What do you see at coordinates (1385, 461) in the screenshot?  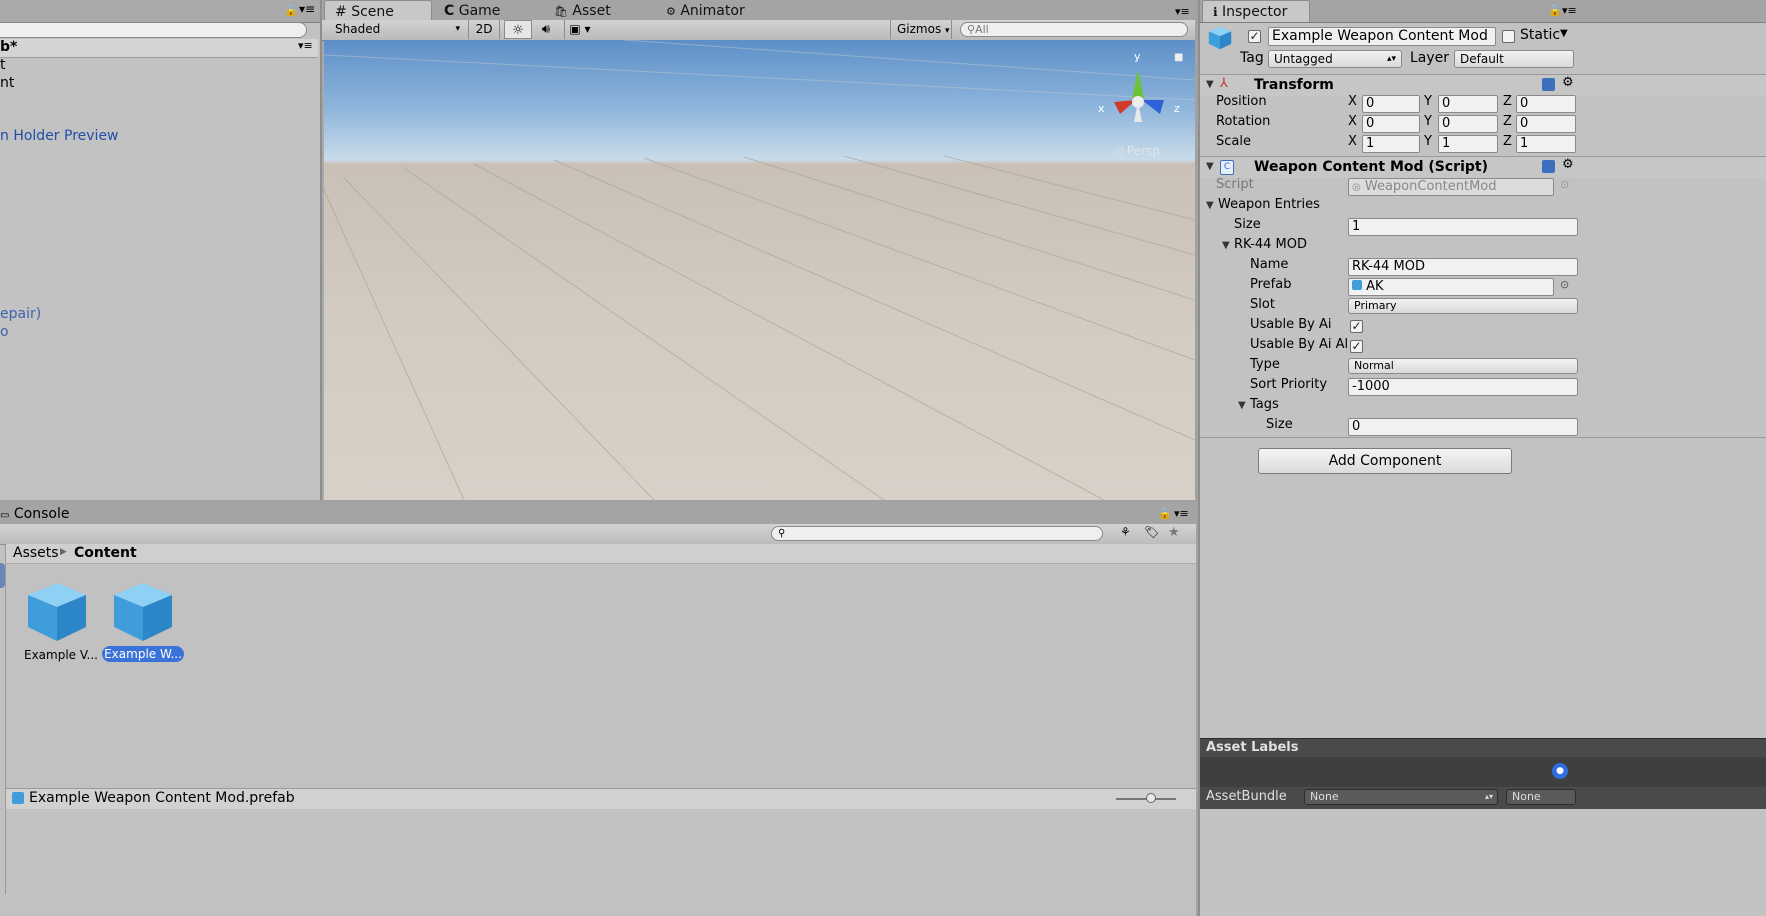 I see `add-component-button: Add Component` at bounding box center [1385, 461].